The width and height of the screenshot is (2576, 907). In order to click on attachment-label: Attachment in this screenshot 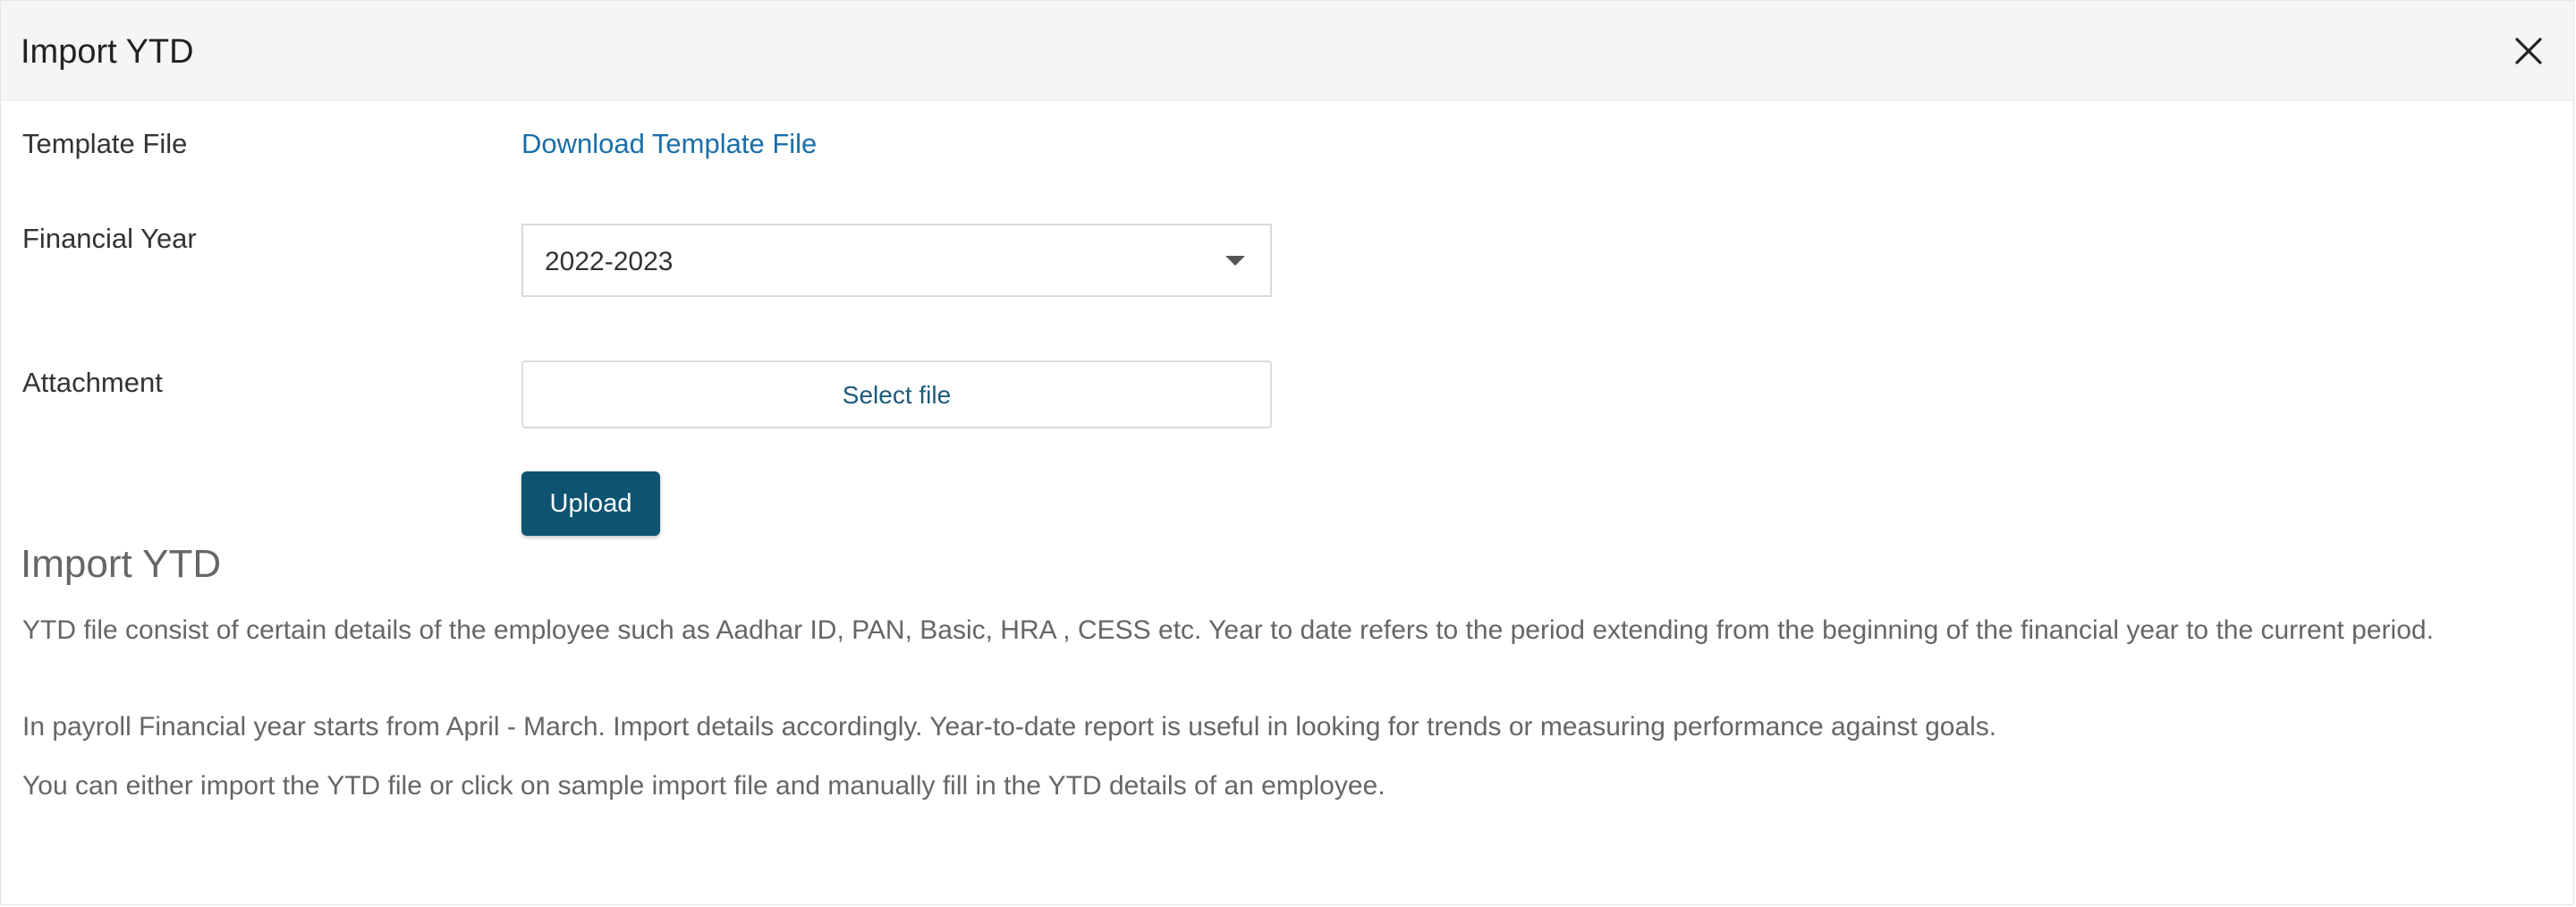, I will do `click(92, 382)`.